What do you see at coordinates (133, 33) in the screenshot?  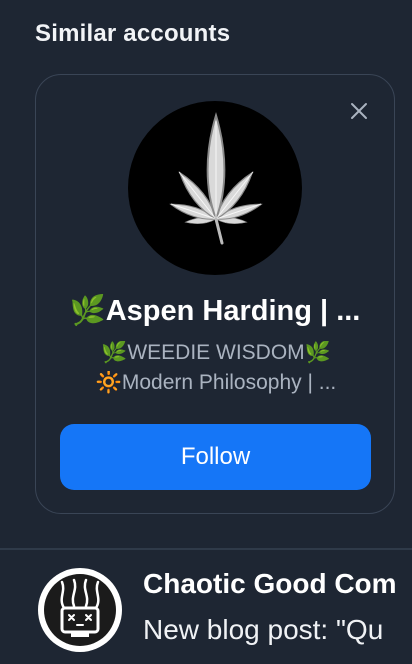 I see `section-title: Similar accounts` at bounding box center [133, 33].